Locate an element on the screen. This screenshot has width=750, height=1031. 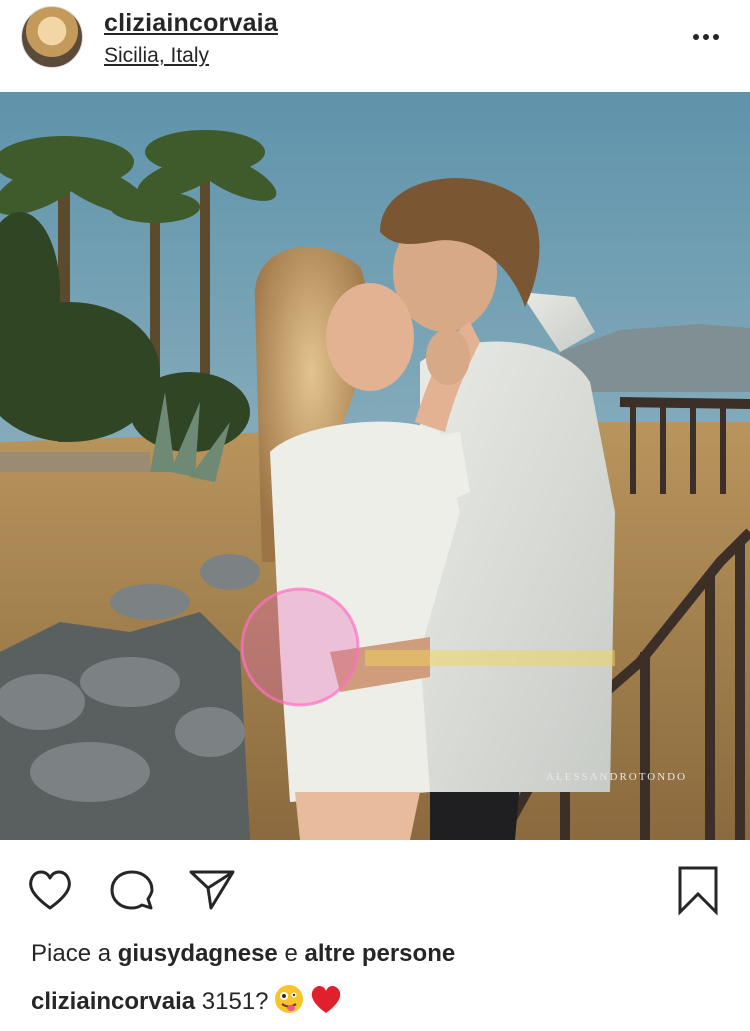
more-options-button is located at coordinates (706, 35).